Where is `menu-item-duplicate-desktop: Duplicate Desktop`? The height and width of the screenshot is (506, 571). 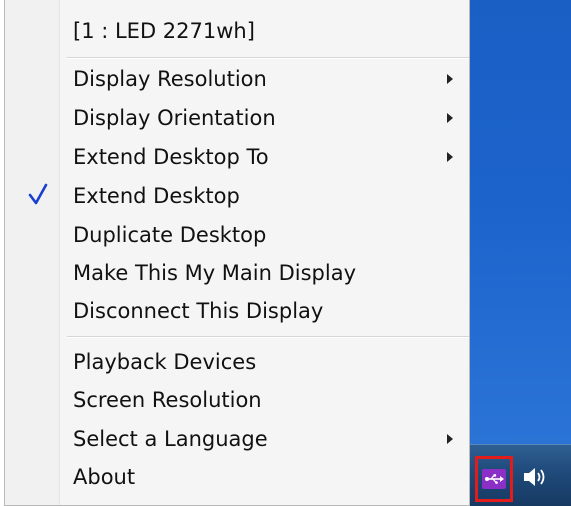
menu-item-duplicate-desktop: Duplicate Desktop is located at coordinates (237, 235).